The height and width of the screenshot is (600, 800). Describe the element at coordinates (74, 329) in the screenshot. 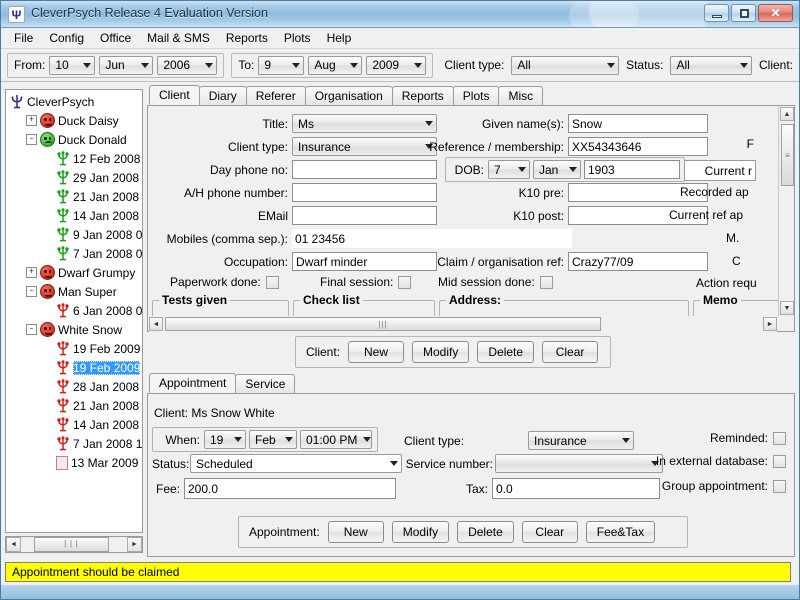

I see `tree-item: - White Snow` at that location.